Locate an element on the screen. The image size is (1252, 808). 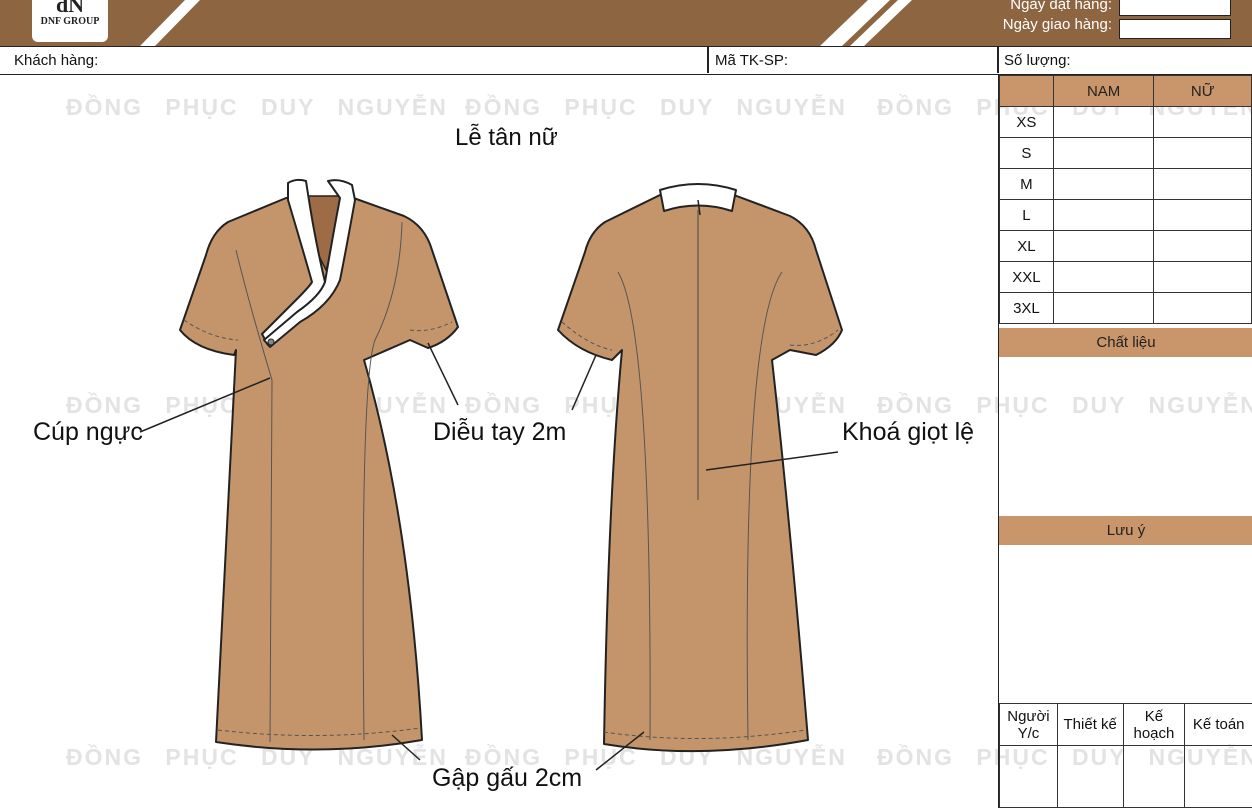
signature-table: Người Y/c Thiết kế Kế hoạch Kế toán is located at coordinates (1125, 755).